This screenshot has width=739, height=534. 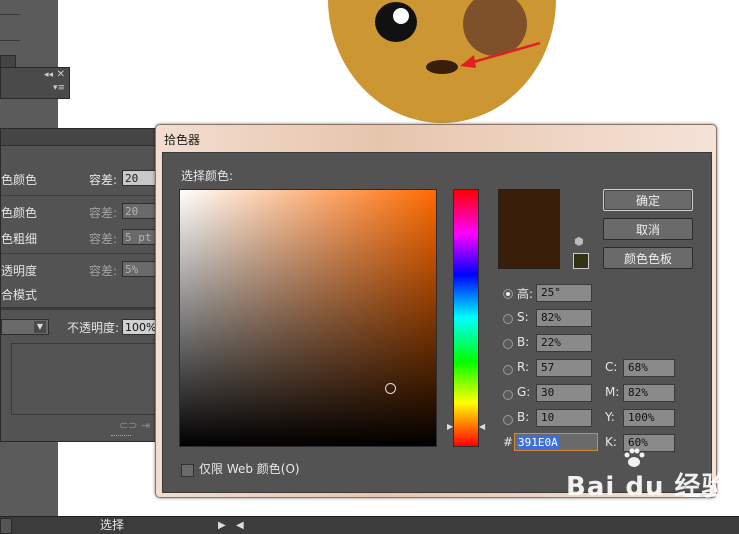 I want to click on magenta-label: M:, so click(x=612, y=392).